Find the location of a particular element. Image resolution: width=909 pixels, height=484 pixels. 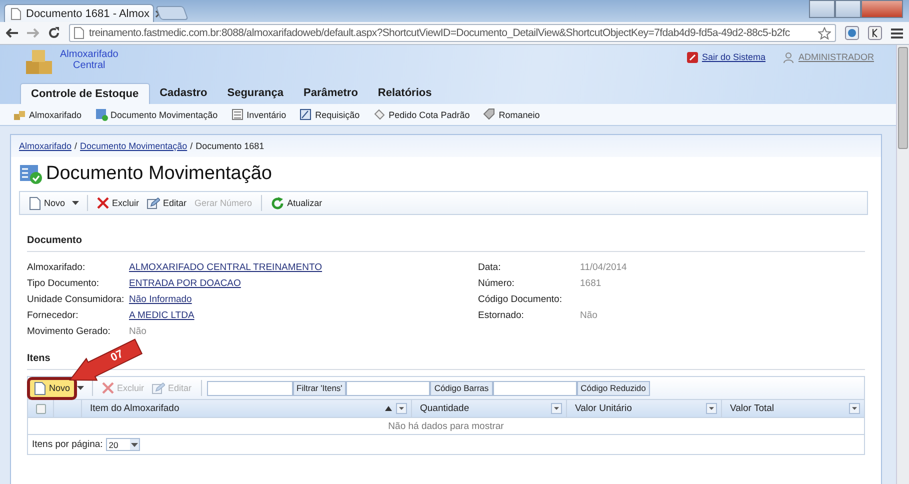

address-field: treinamento.fastmedic.com.br:8088/almoxarifadoweb/default.aspx?ShortcutViewID=Documento_DetailView&ShortcutObjectKey=7fdab4d9-fd5a-49d2-88c5-b2fc is located at coordinates (452, 33).